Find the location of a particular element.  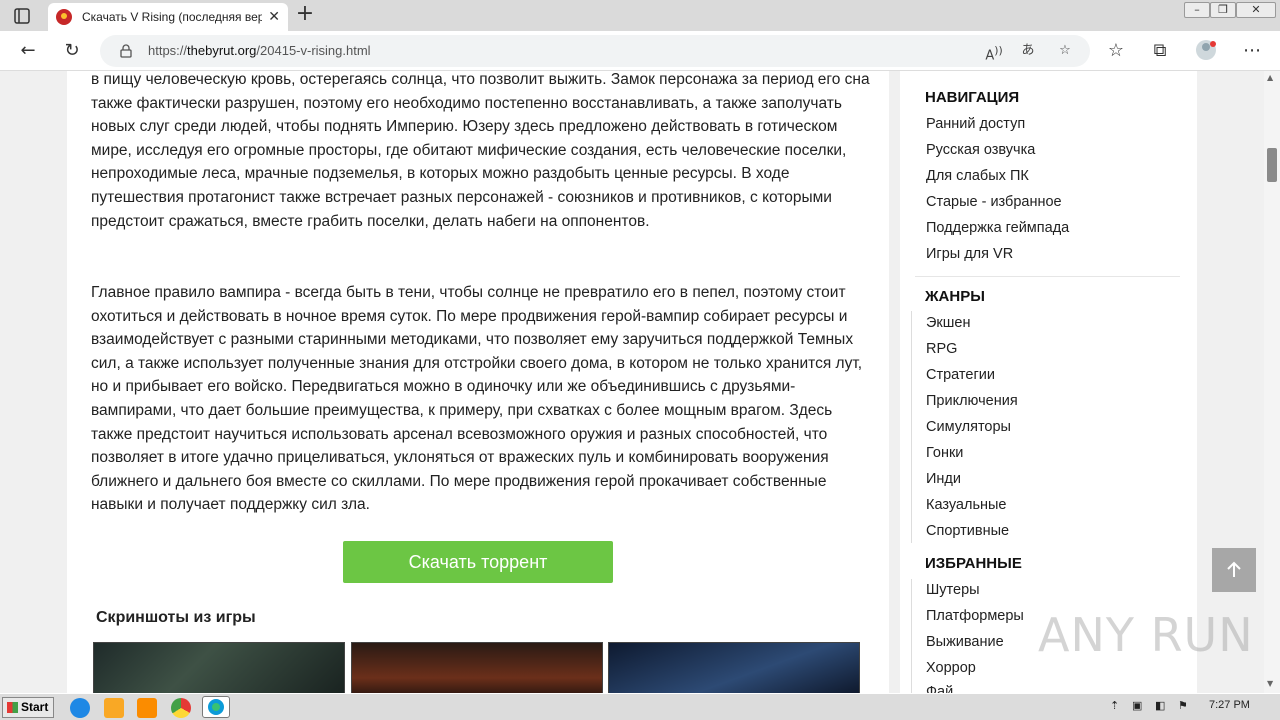

more-menu-icon: ⋯ is located at coordinates (1252, 51).